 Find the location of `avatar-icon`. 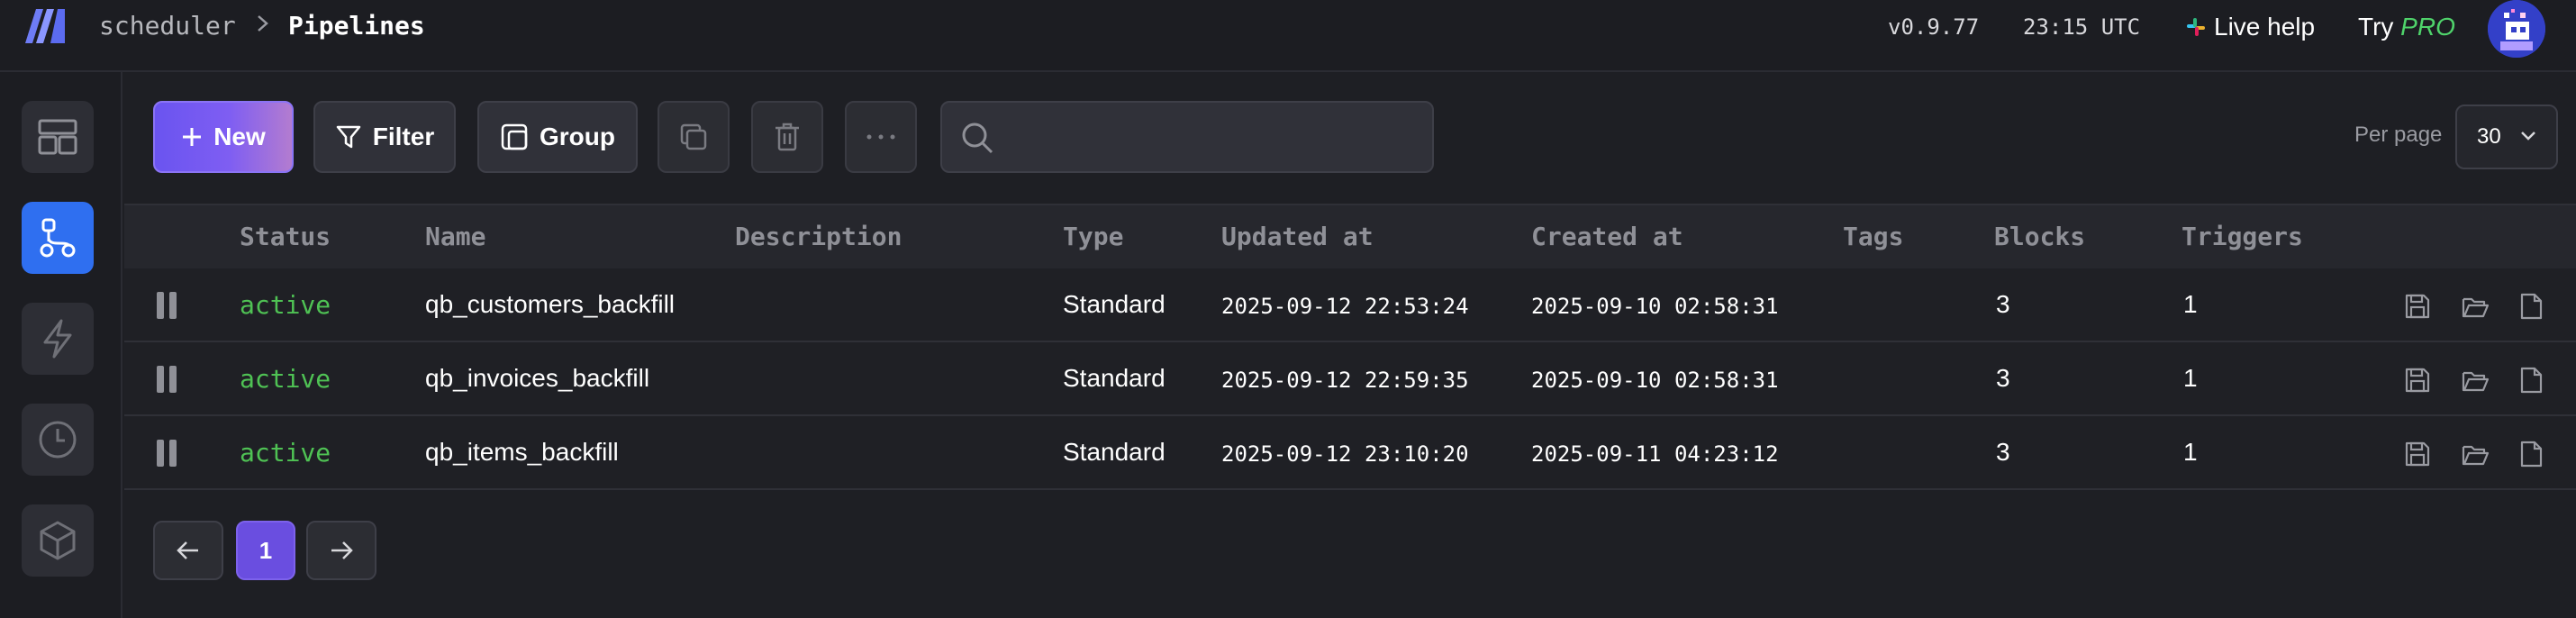

avatar-icon is located at coordinates (2516, 29).